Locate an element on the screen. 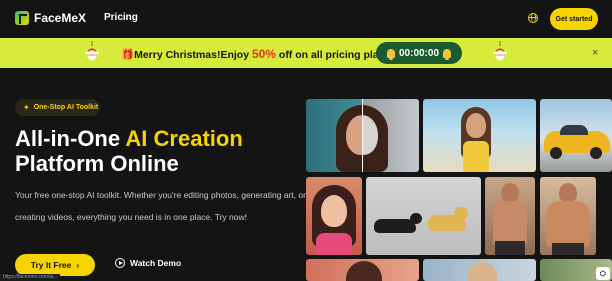 Image resolution: width=612 pixels, height=281 pixels. nav-link-pricing: Pricing is located at coordinates (121, 17).